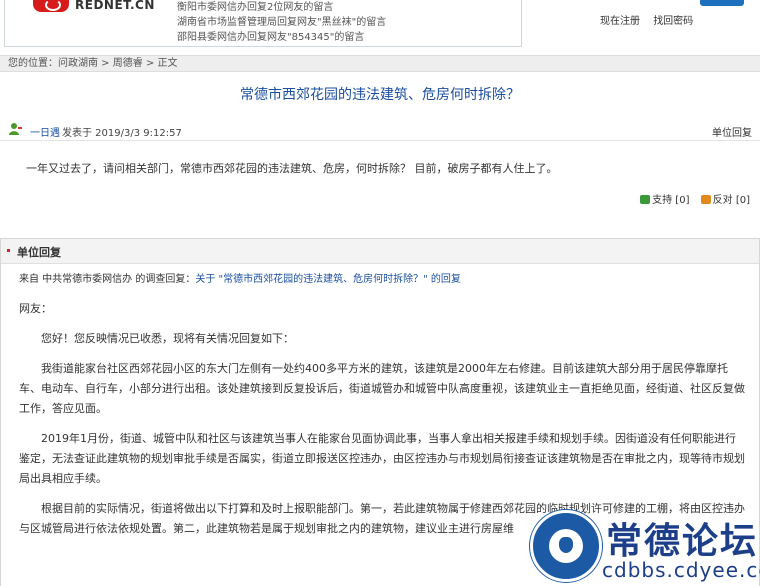  Describe the element at coordinates (122, 133) in the screenshot. I see `post-time: 发表于 2019/3/3 9:12:57` at that location.